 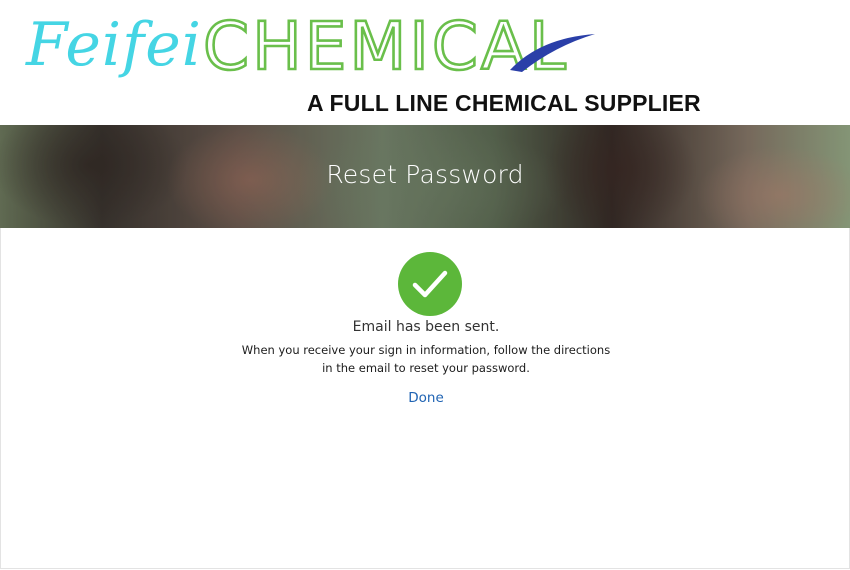 I want to click on logo-tagline: A FULL LINE CHEMICAL SUPPLIER, so click(x=504, y=103).